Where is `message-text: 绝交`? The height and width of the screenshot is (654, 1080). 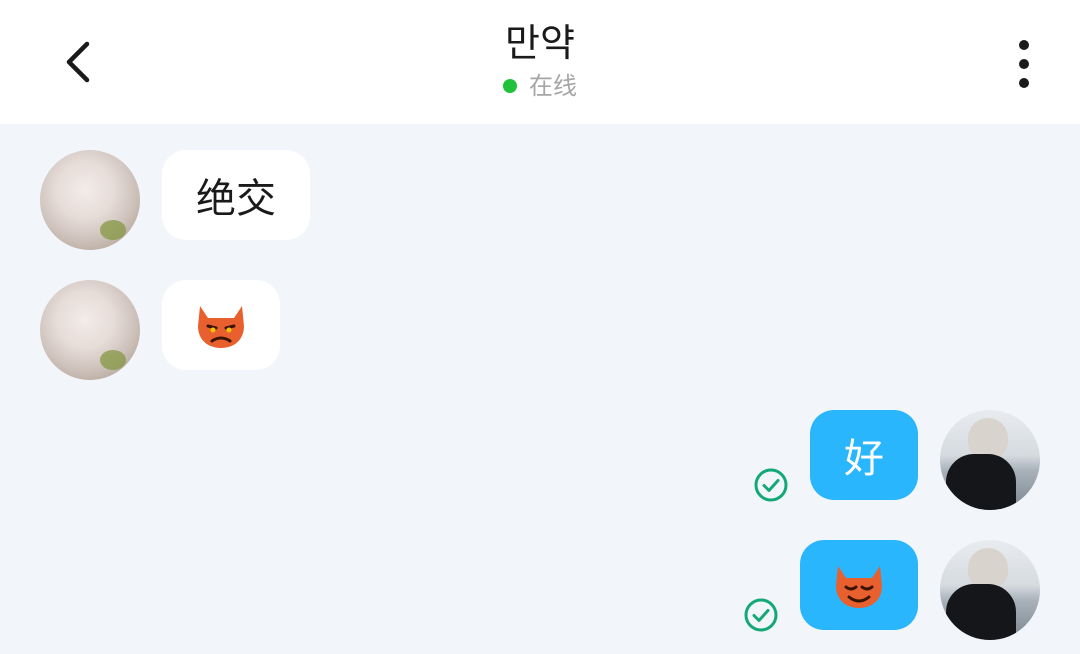
message-text: 绝交 is located at coordinates (236, 199).